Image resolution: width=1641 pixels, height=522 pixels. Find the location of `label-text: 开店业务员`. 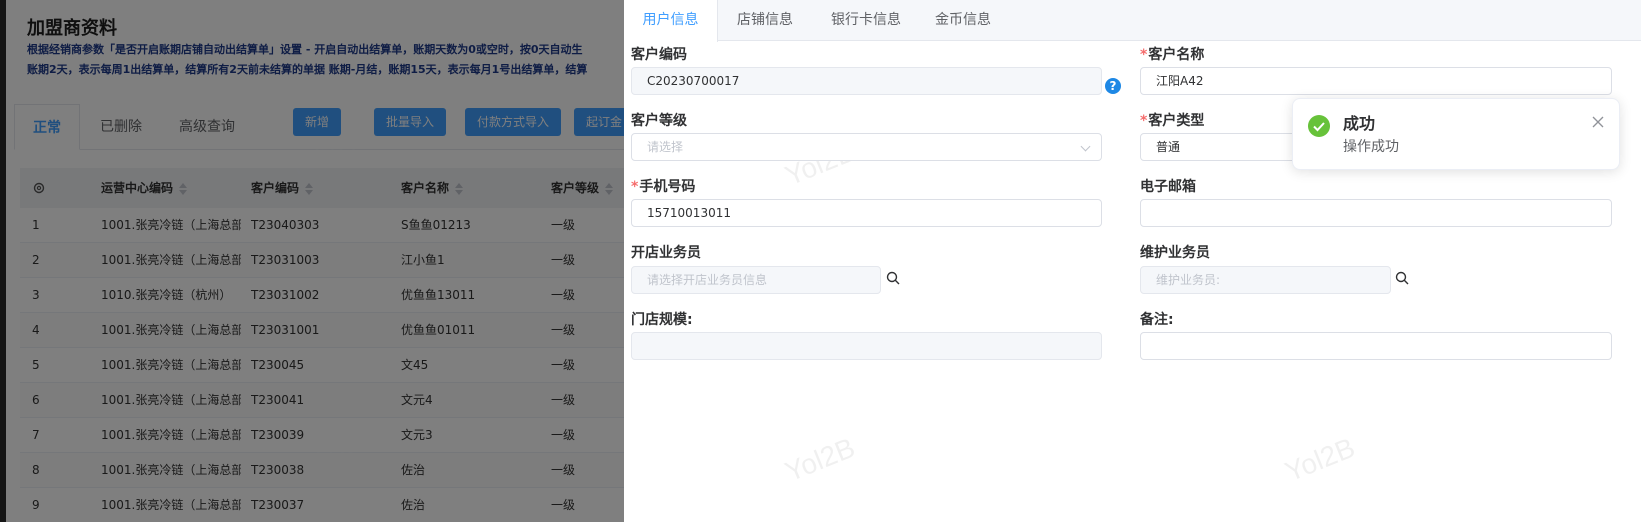

label-text: 开店业务员 is located at coordinates (666, 253).